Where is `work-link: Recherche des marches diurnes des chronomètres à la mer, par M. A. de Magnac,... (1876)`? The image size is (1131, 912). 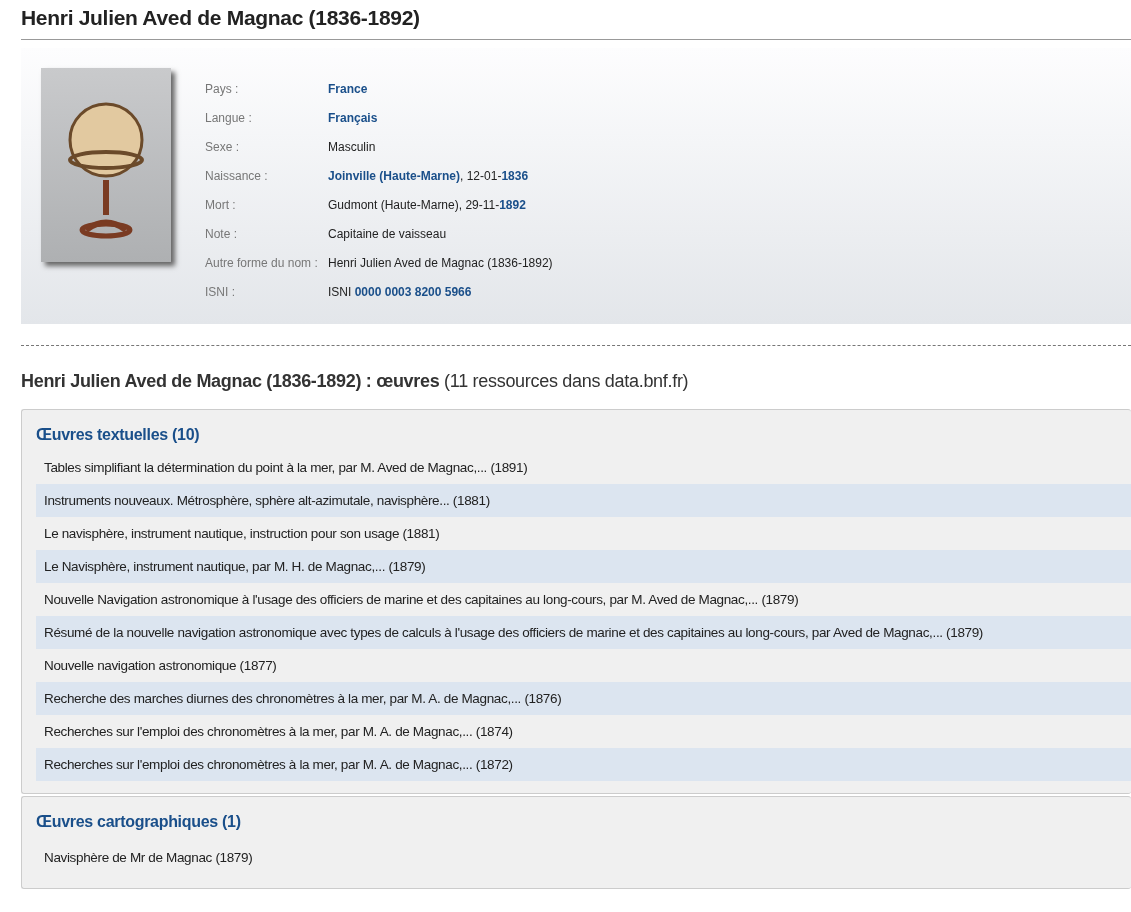
work-link: Recherche des marches diurnes des chronomètres à la mer, par M. A. de Magnac,... (1876) is located at coordinates (583, 698).